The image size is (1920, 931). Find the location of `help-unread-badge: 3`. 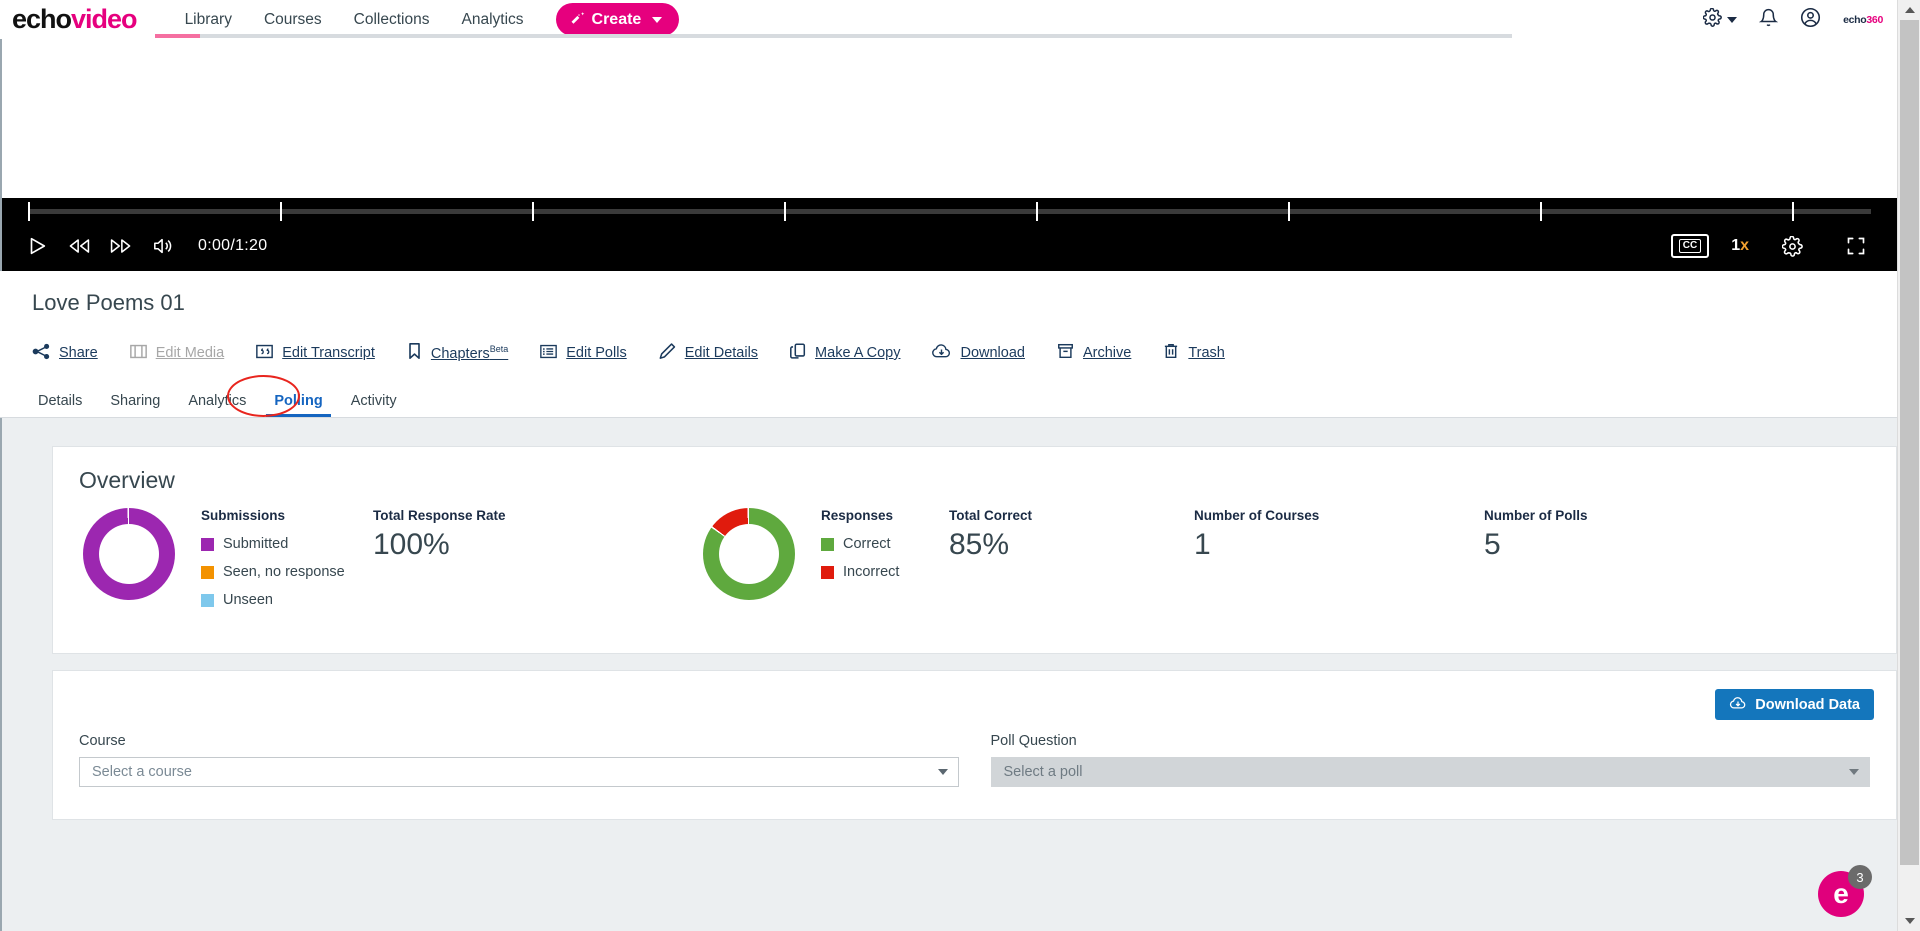

help-unread-badge: 3 is located at coordinates (1860, 877).